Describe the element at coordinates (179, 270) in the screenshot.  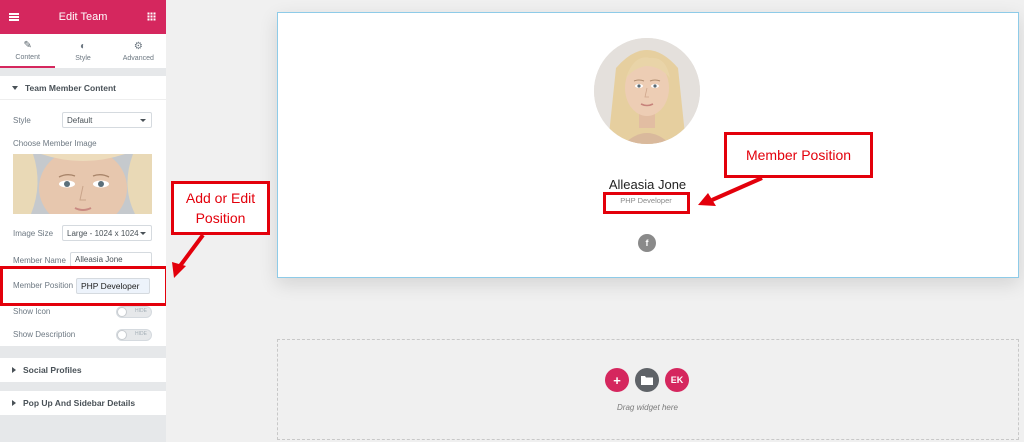
I see `arrowhead-left` at that location.